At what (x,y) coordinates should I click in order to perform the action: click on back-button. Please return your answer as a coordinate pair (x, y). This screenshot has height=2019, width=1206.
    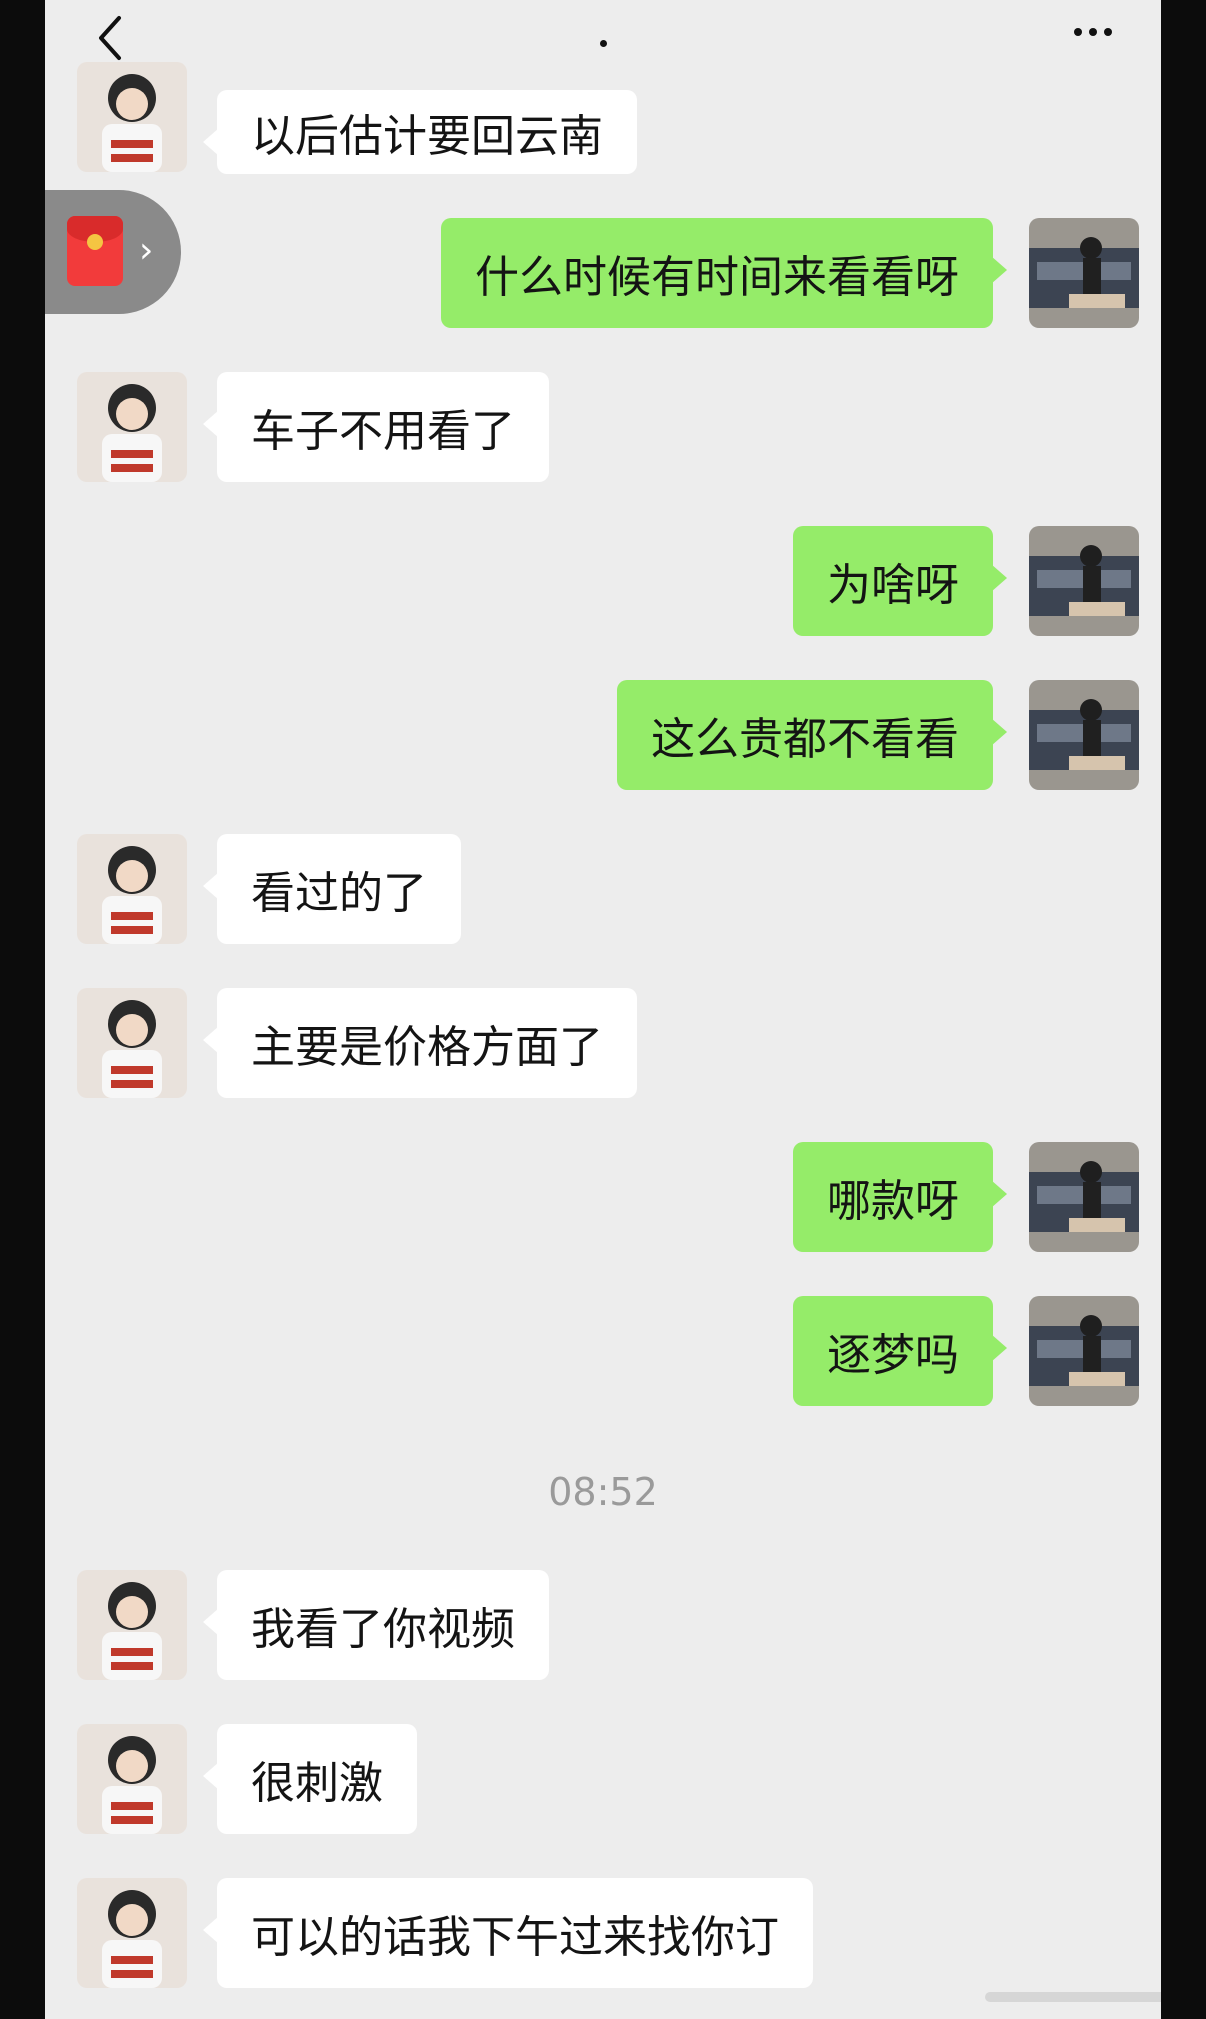
    Looking at the image, I should click on (110, 38).